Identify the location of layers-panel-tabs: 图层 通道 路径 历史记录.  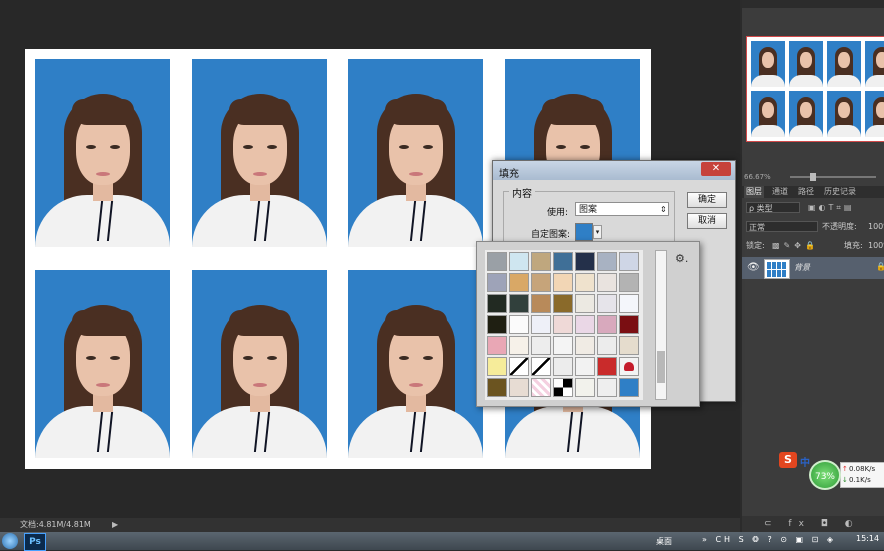
(813, 192).